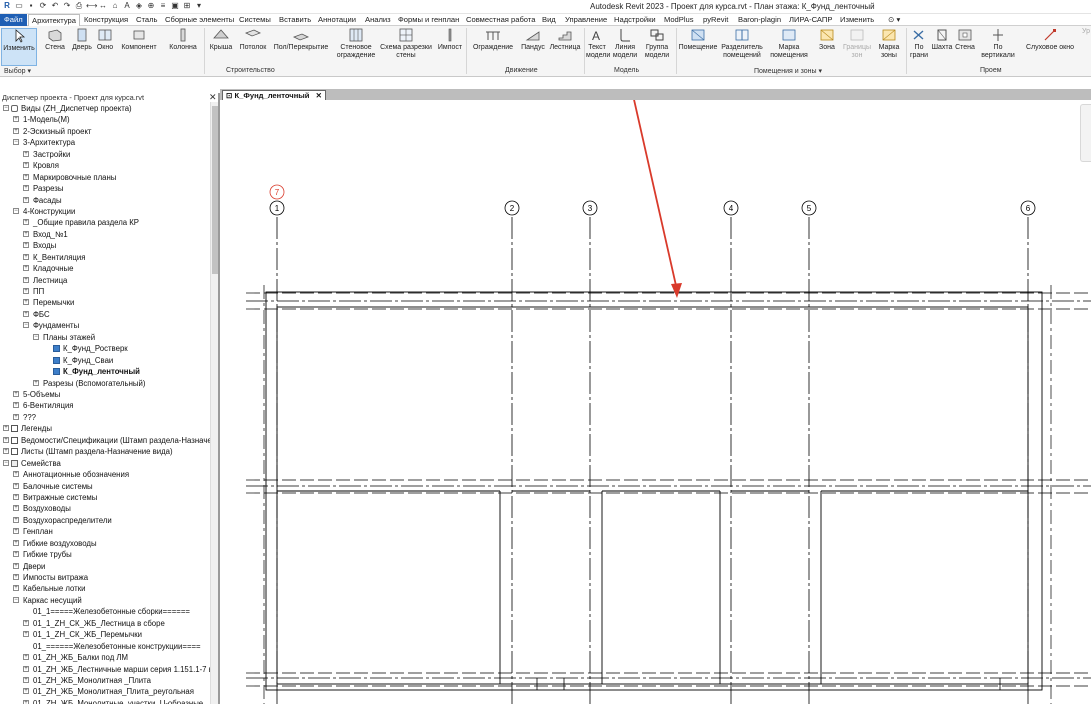  I want to click on tab-architecture: Архитектура, so click(54, 20).